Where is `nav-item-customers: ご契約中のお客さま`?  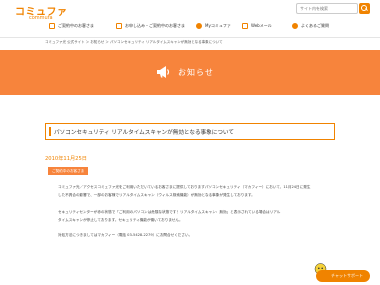 nav-item-customers: ご契約中のお客さま is located at coordinates (71, 26).